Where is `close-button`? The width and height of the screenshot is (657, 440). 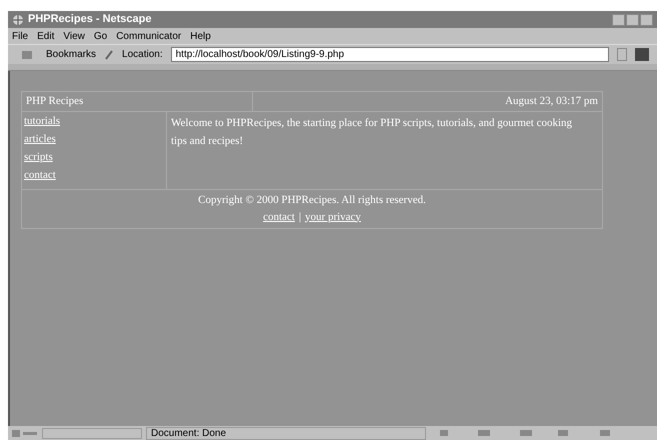
close-button is located at coordinates (646, 20).